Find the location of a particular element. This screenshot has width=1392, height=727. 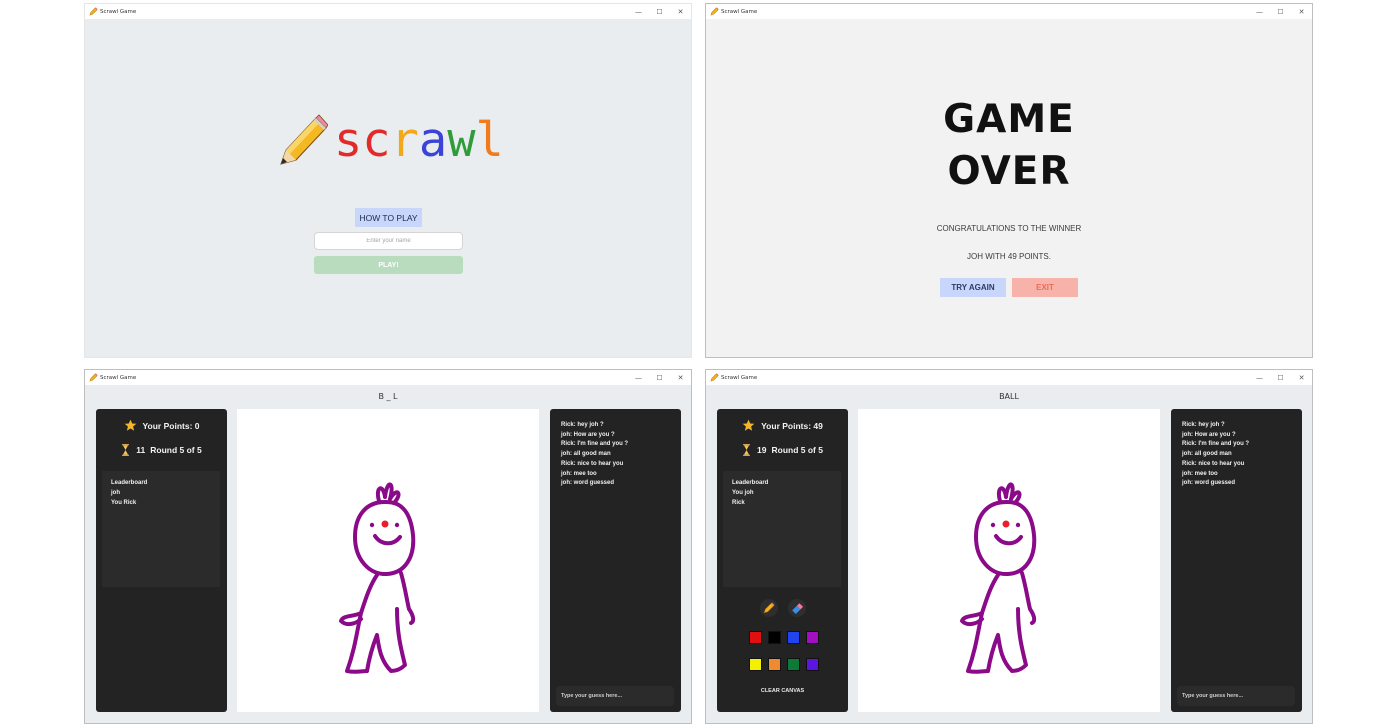

try-again-button: TRY AGAIN is located at coordinates (973, 287).